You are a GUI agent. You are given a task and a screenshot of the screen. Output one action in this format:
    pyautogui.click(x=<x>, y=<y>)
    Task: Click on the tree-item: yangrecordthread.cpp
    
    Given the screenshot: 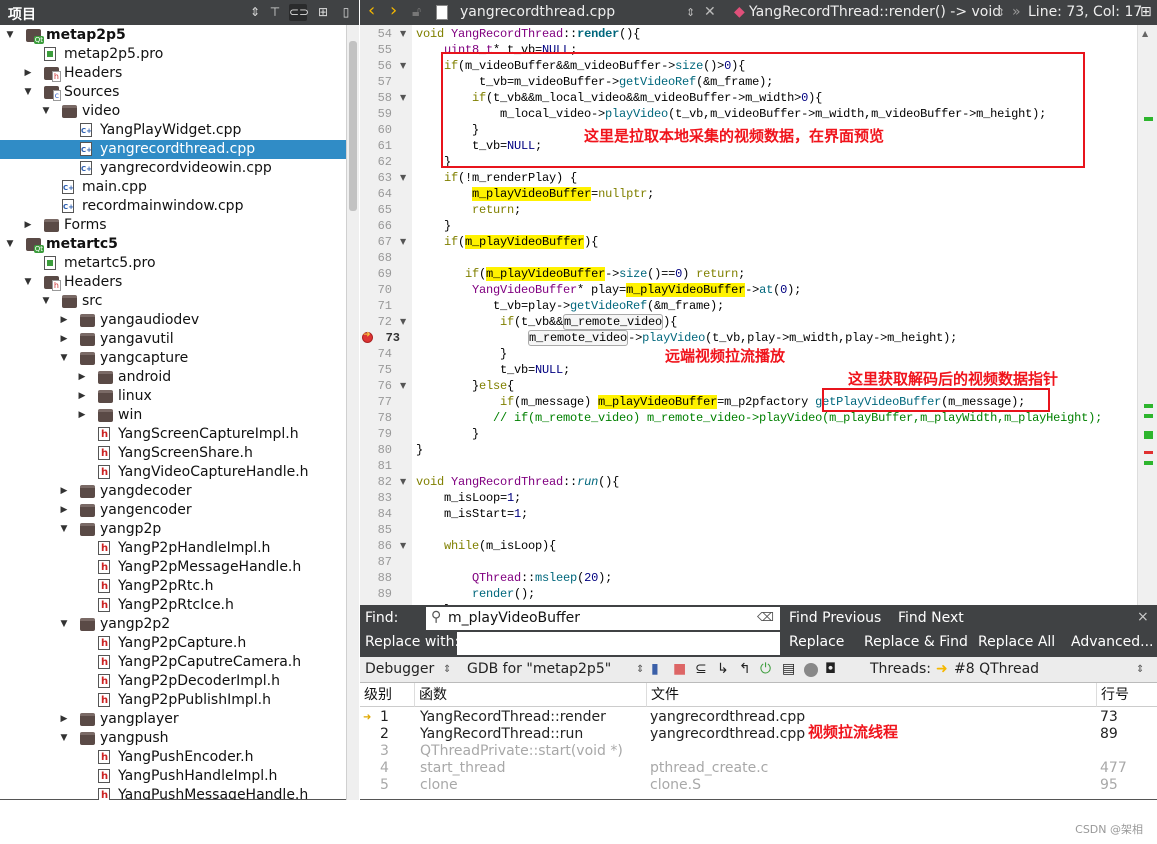 What is the action you would take?
    pyautogui.click(x=173, y=149)
    